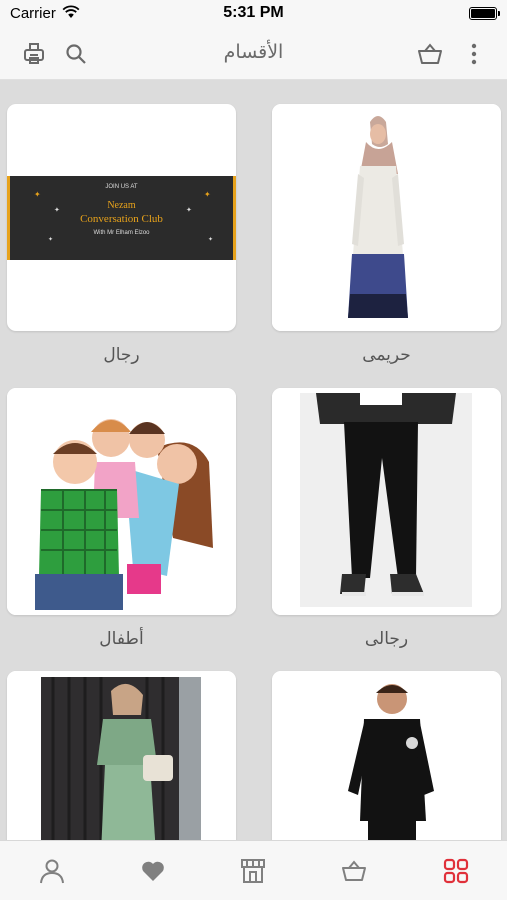  Describe the element at coordinates (121, 233) in the screenshot. I see `banner-subtitle: With Mr Elham Elzoo` at that location.